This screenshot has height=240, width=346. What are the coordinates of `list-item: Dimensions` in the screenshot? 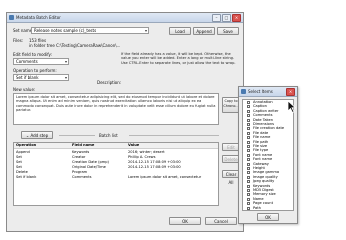 It's located at (263, 124).